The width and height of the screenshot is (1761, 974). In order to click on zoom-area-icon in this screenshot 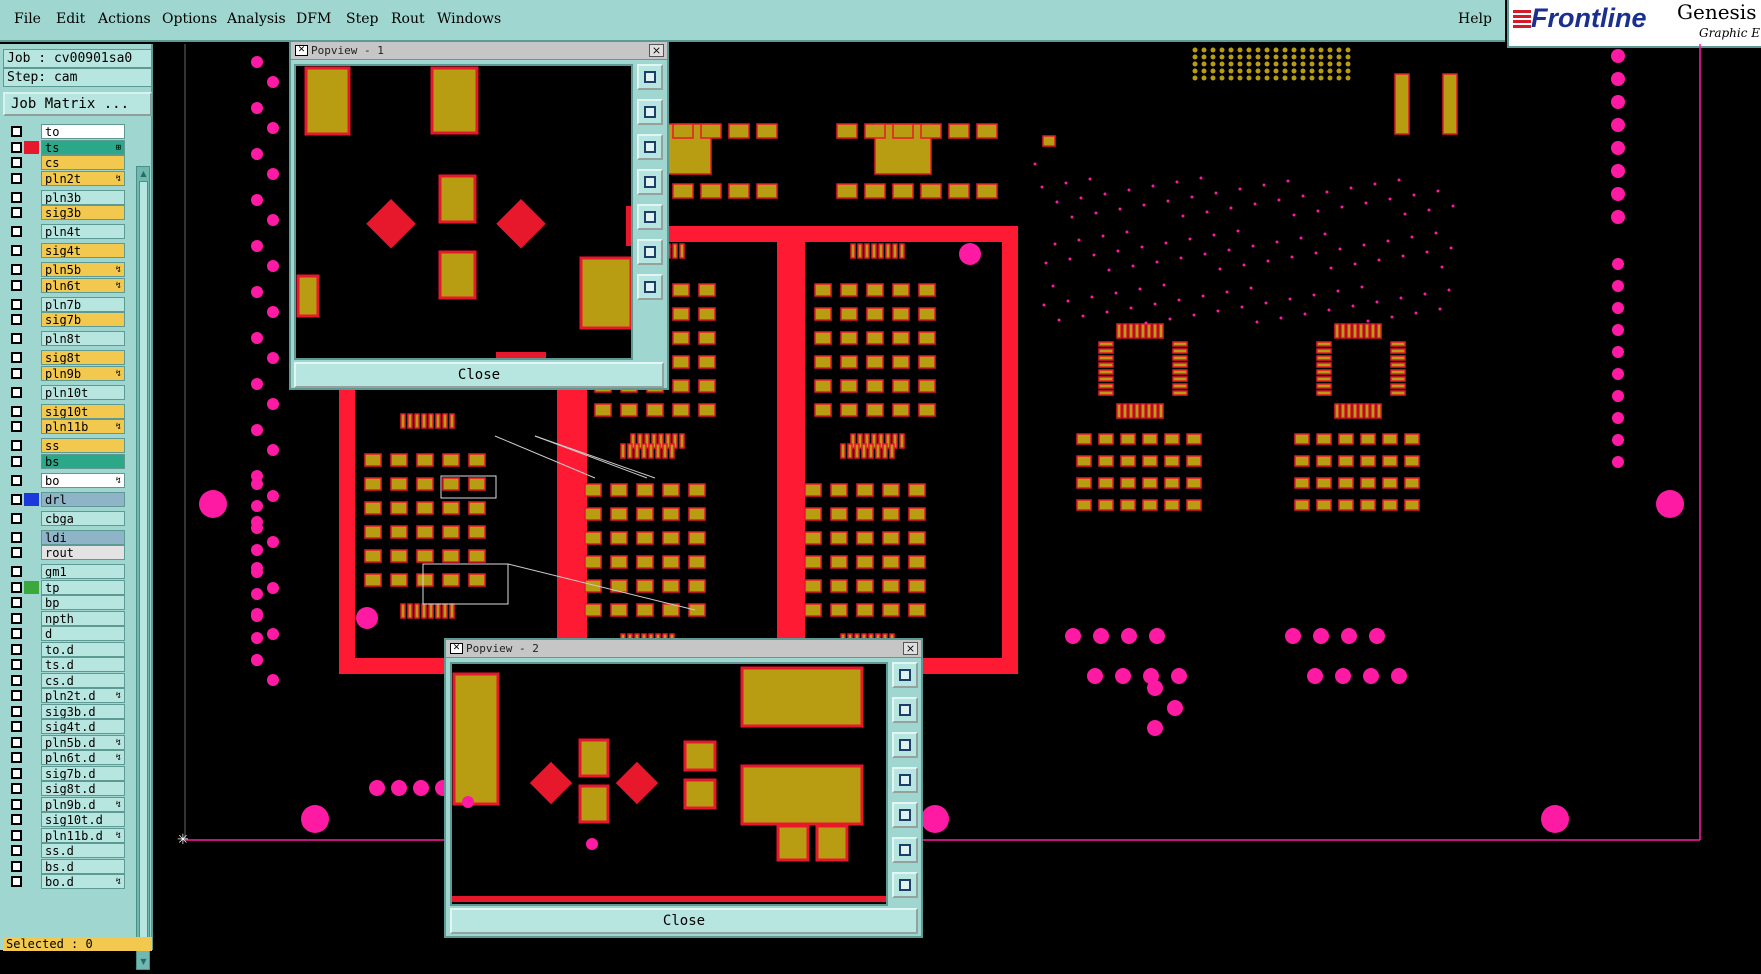, I will do `click(905, 885)`.